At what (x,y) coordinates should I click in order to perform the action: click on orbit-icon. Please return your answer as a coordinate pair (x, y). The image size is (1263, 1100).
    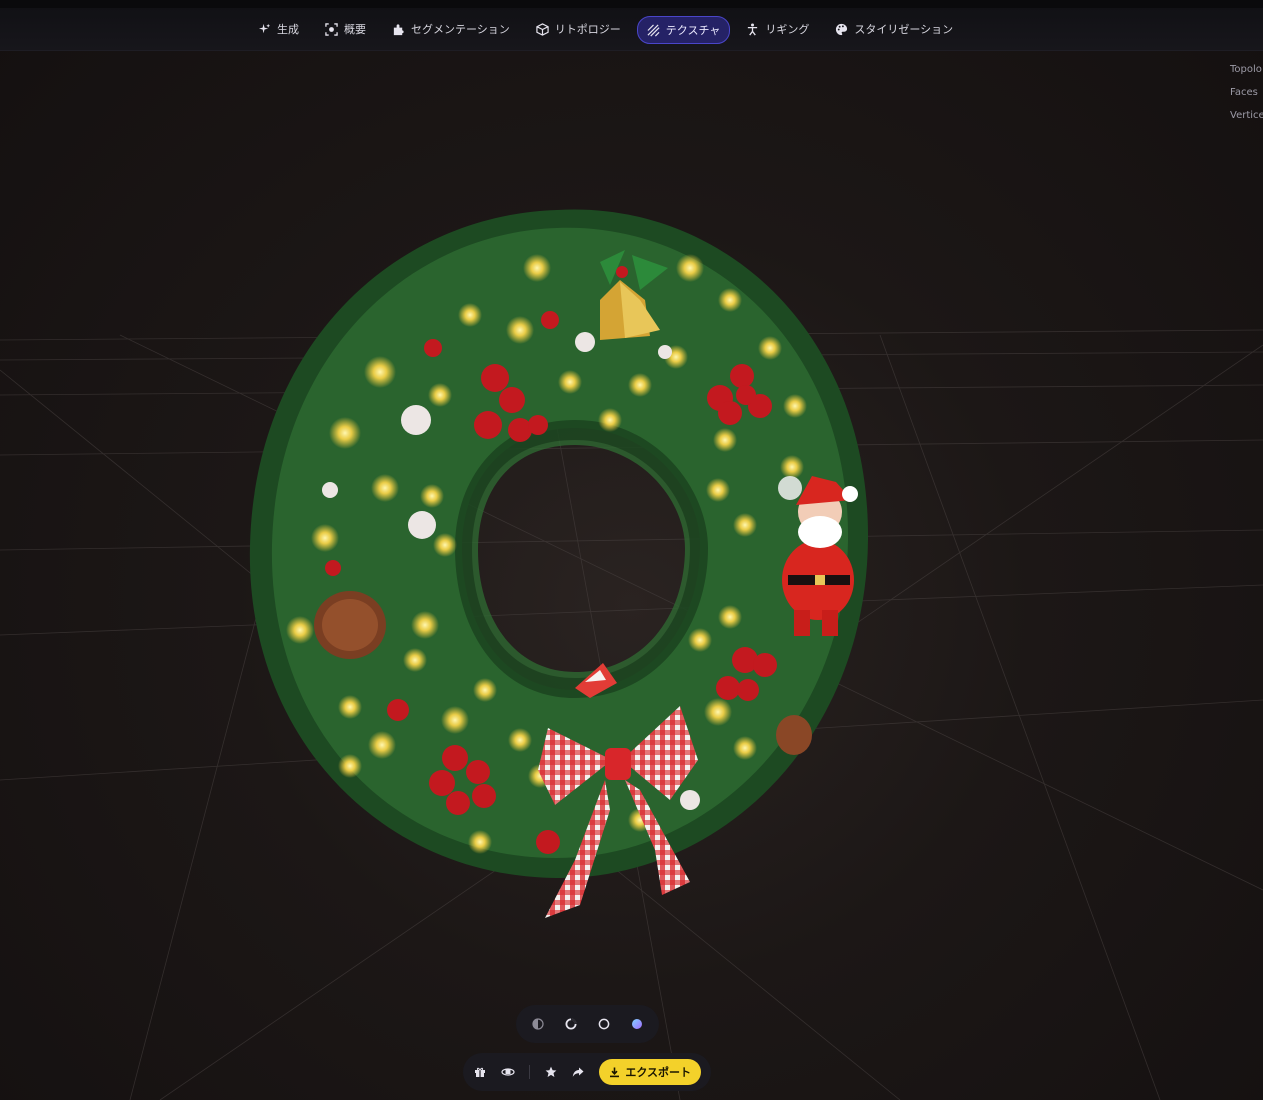
    Looking at the image, I should click on (508, 1072).